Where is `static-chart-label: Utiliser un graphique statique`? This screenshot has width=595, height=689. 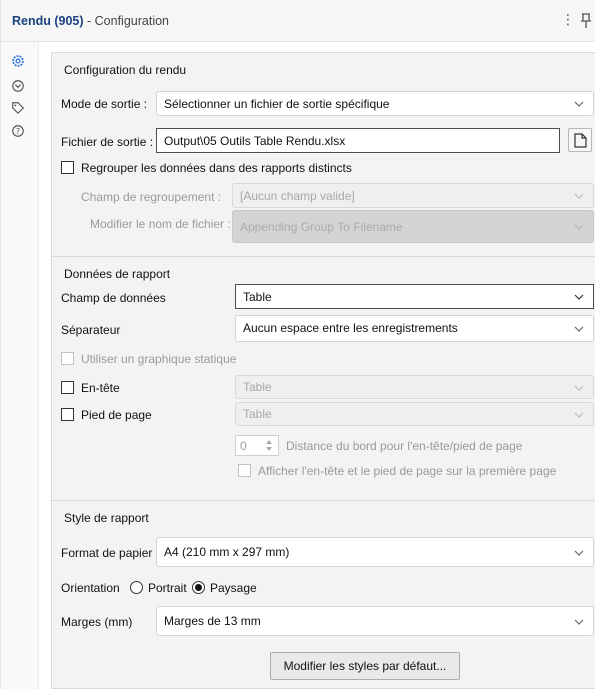 static-chart-label: Utiliser un graphique statique is located at coordinates (159, 359).